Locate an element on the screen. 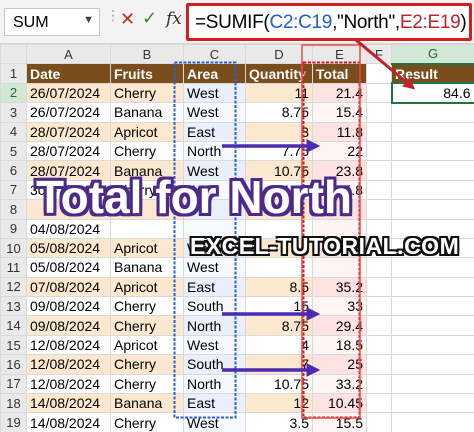 The image size is (474, 432). cell-quantity: 8.5 is located at coordinates (279, 287).